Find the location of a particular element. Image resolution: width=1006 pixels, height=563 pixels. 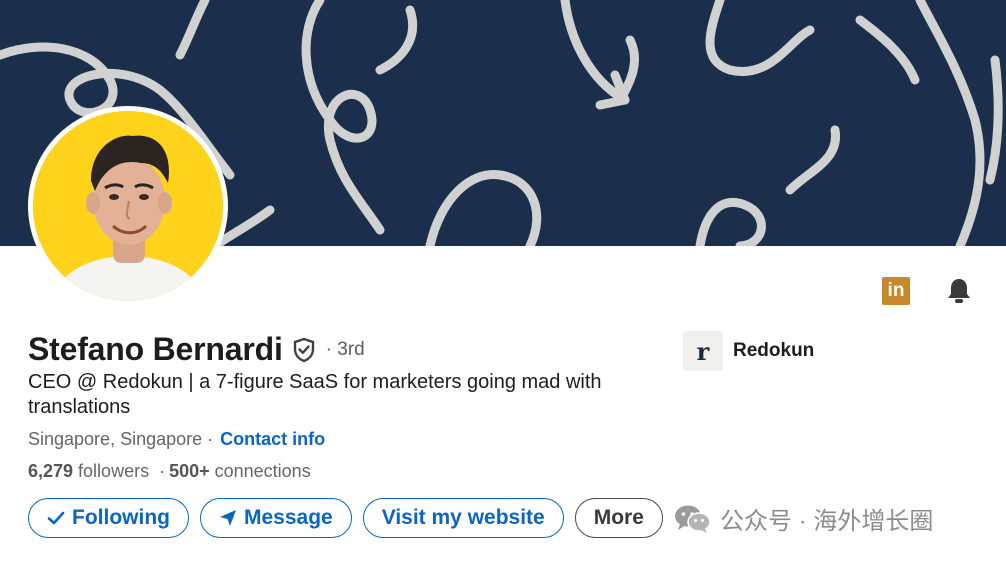

location-row: Singapore, Singapore · Contact info is located at coordinates (176, 439).